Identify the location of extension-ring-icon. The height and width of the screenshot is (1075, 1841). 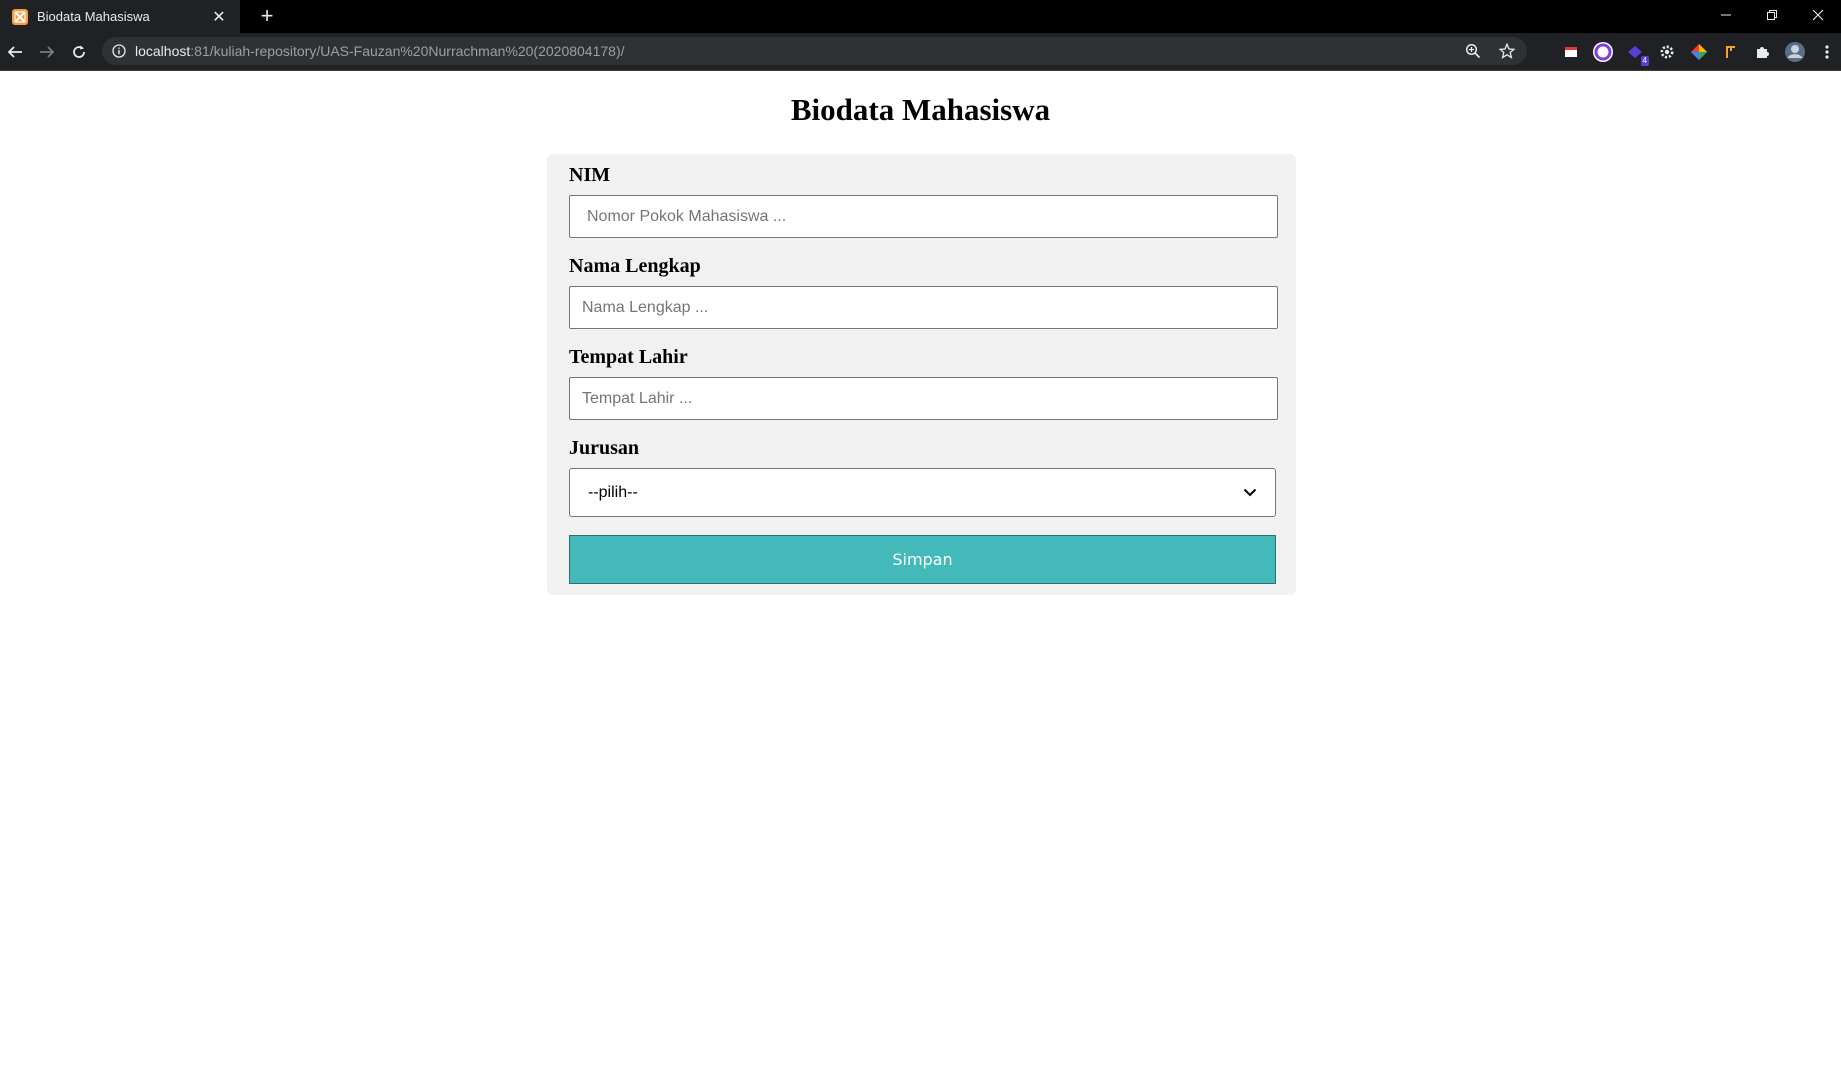
(1603, 52).